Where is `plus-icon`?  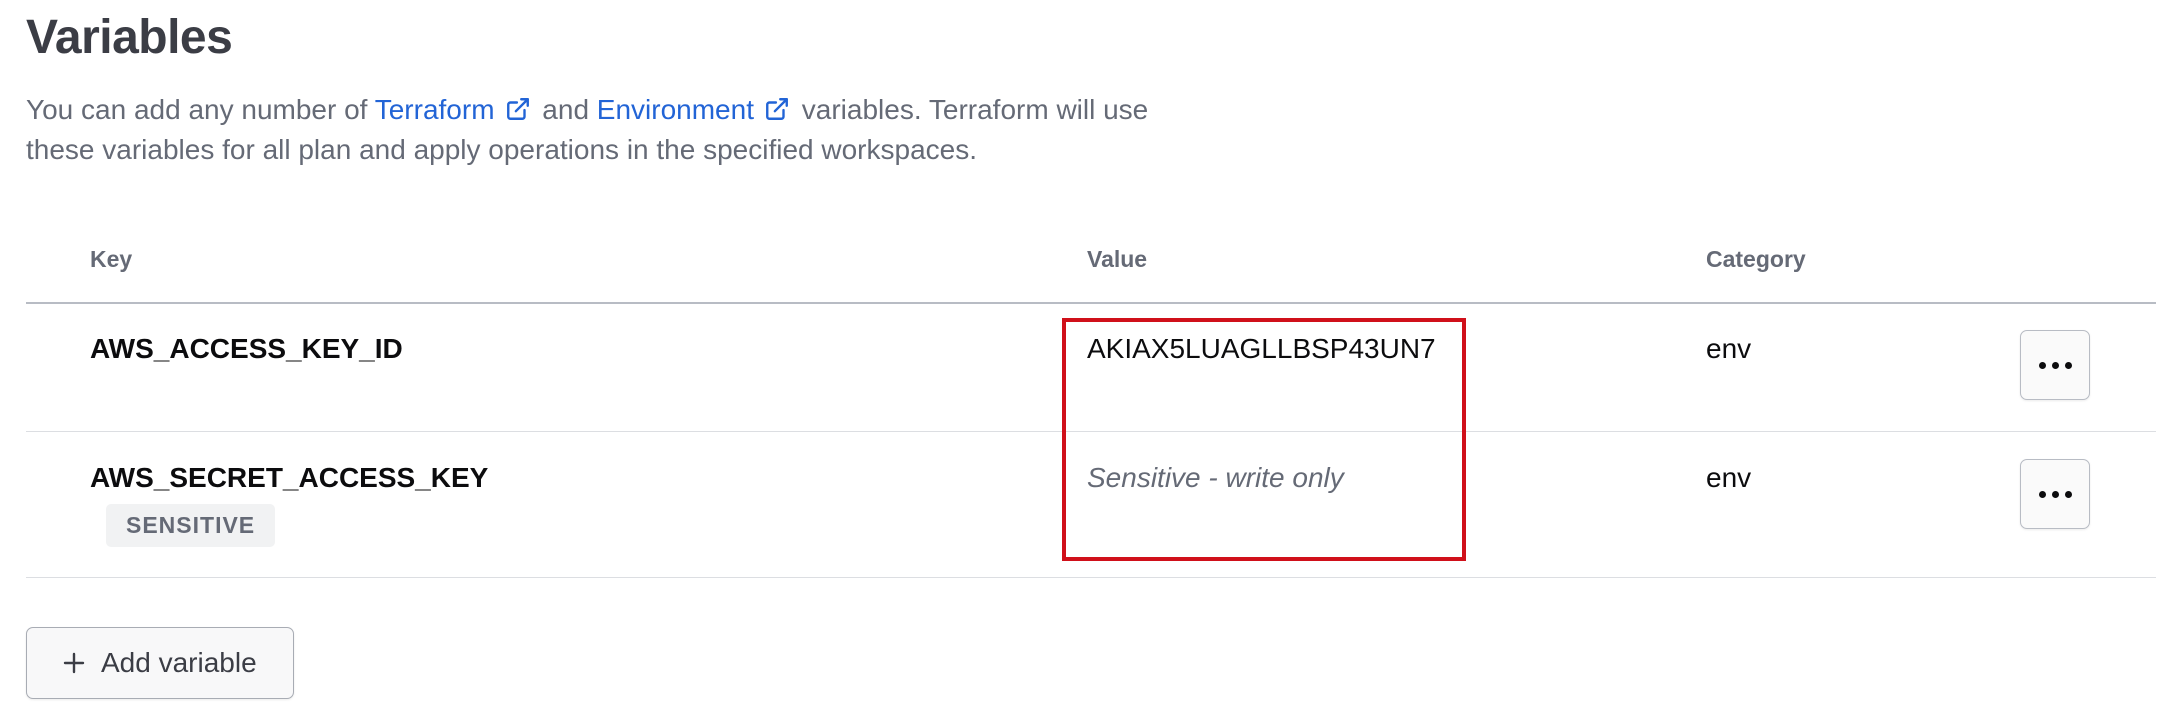
plus-icon is located at coordinates (74, 663).